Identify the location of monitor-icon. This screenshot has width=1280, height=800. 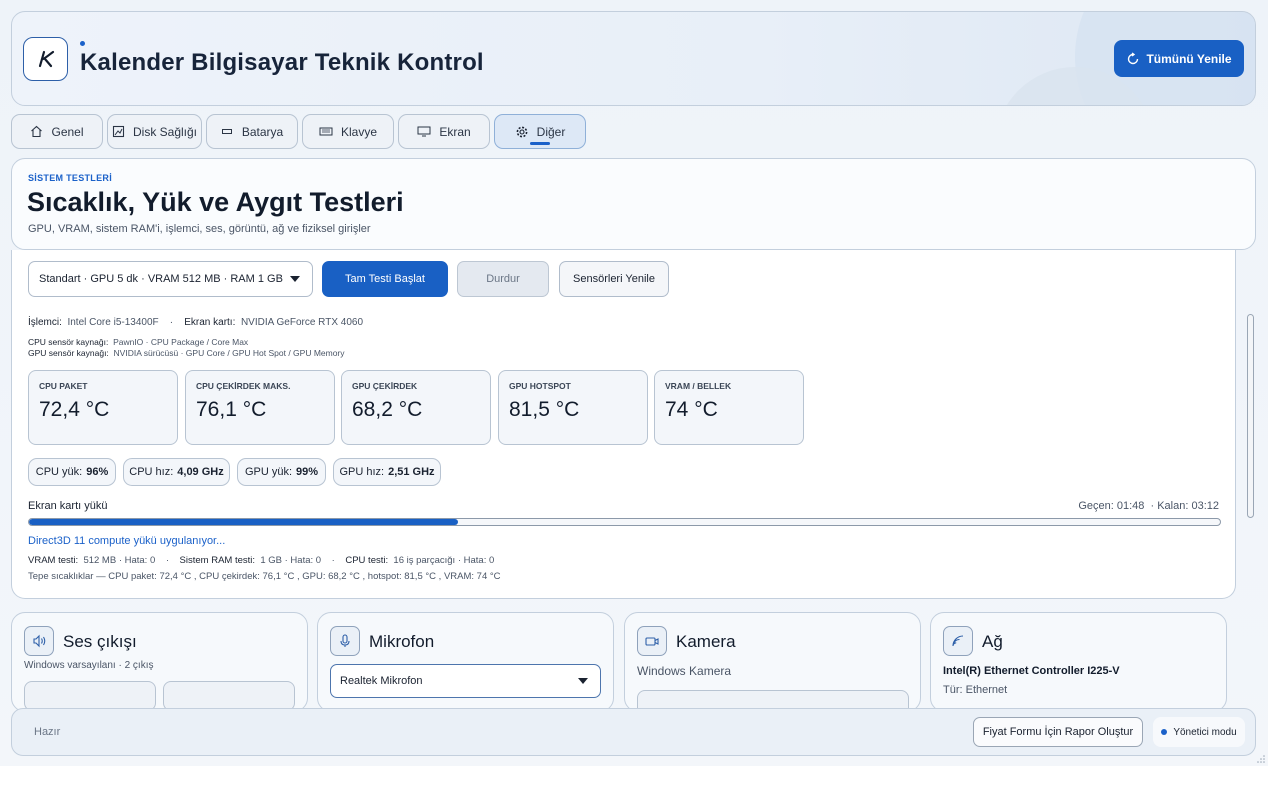
(424, 131).